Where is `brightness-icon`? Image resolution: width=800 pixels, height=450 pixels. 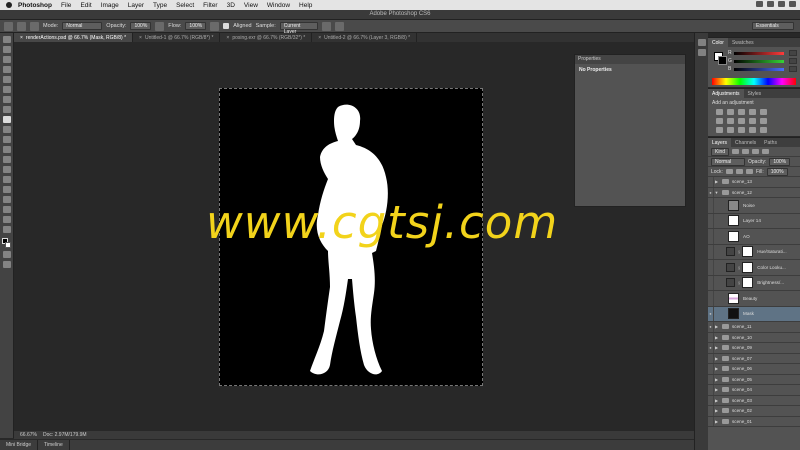 brightness-icon is located at coordinates (719, 112).